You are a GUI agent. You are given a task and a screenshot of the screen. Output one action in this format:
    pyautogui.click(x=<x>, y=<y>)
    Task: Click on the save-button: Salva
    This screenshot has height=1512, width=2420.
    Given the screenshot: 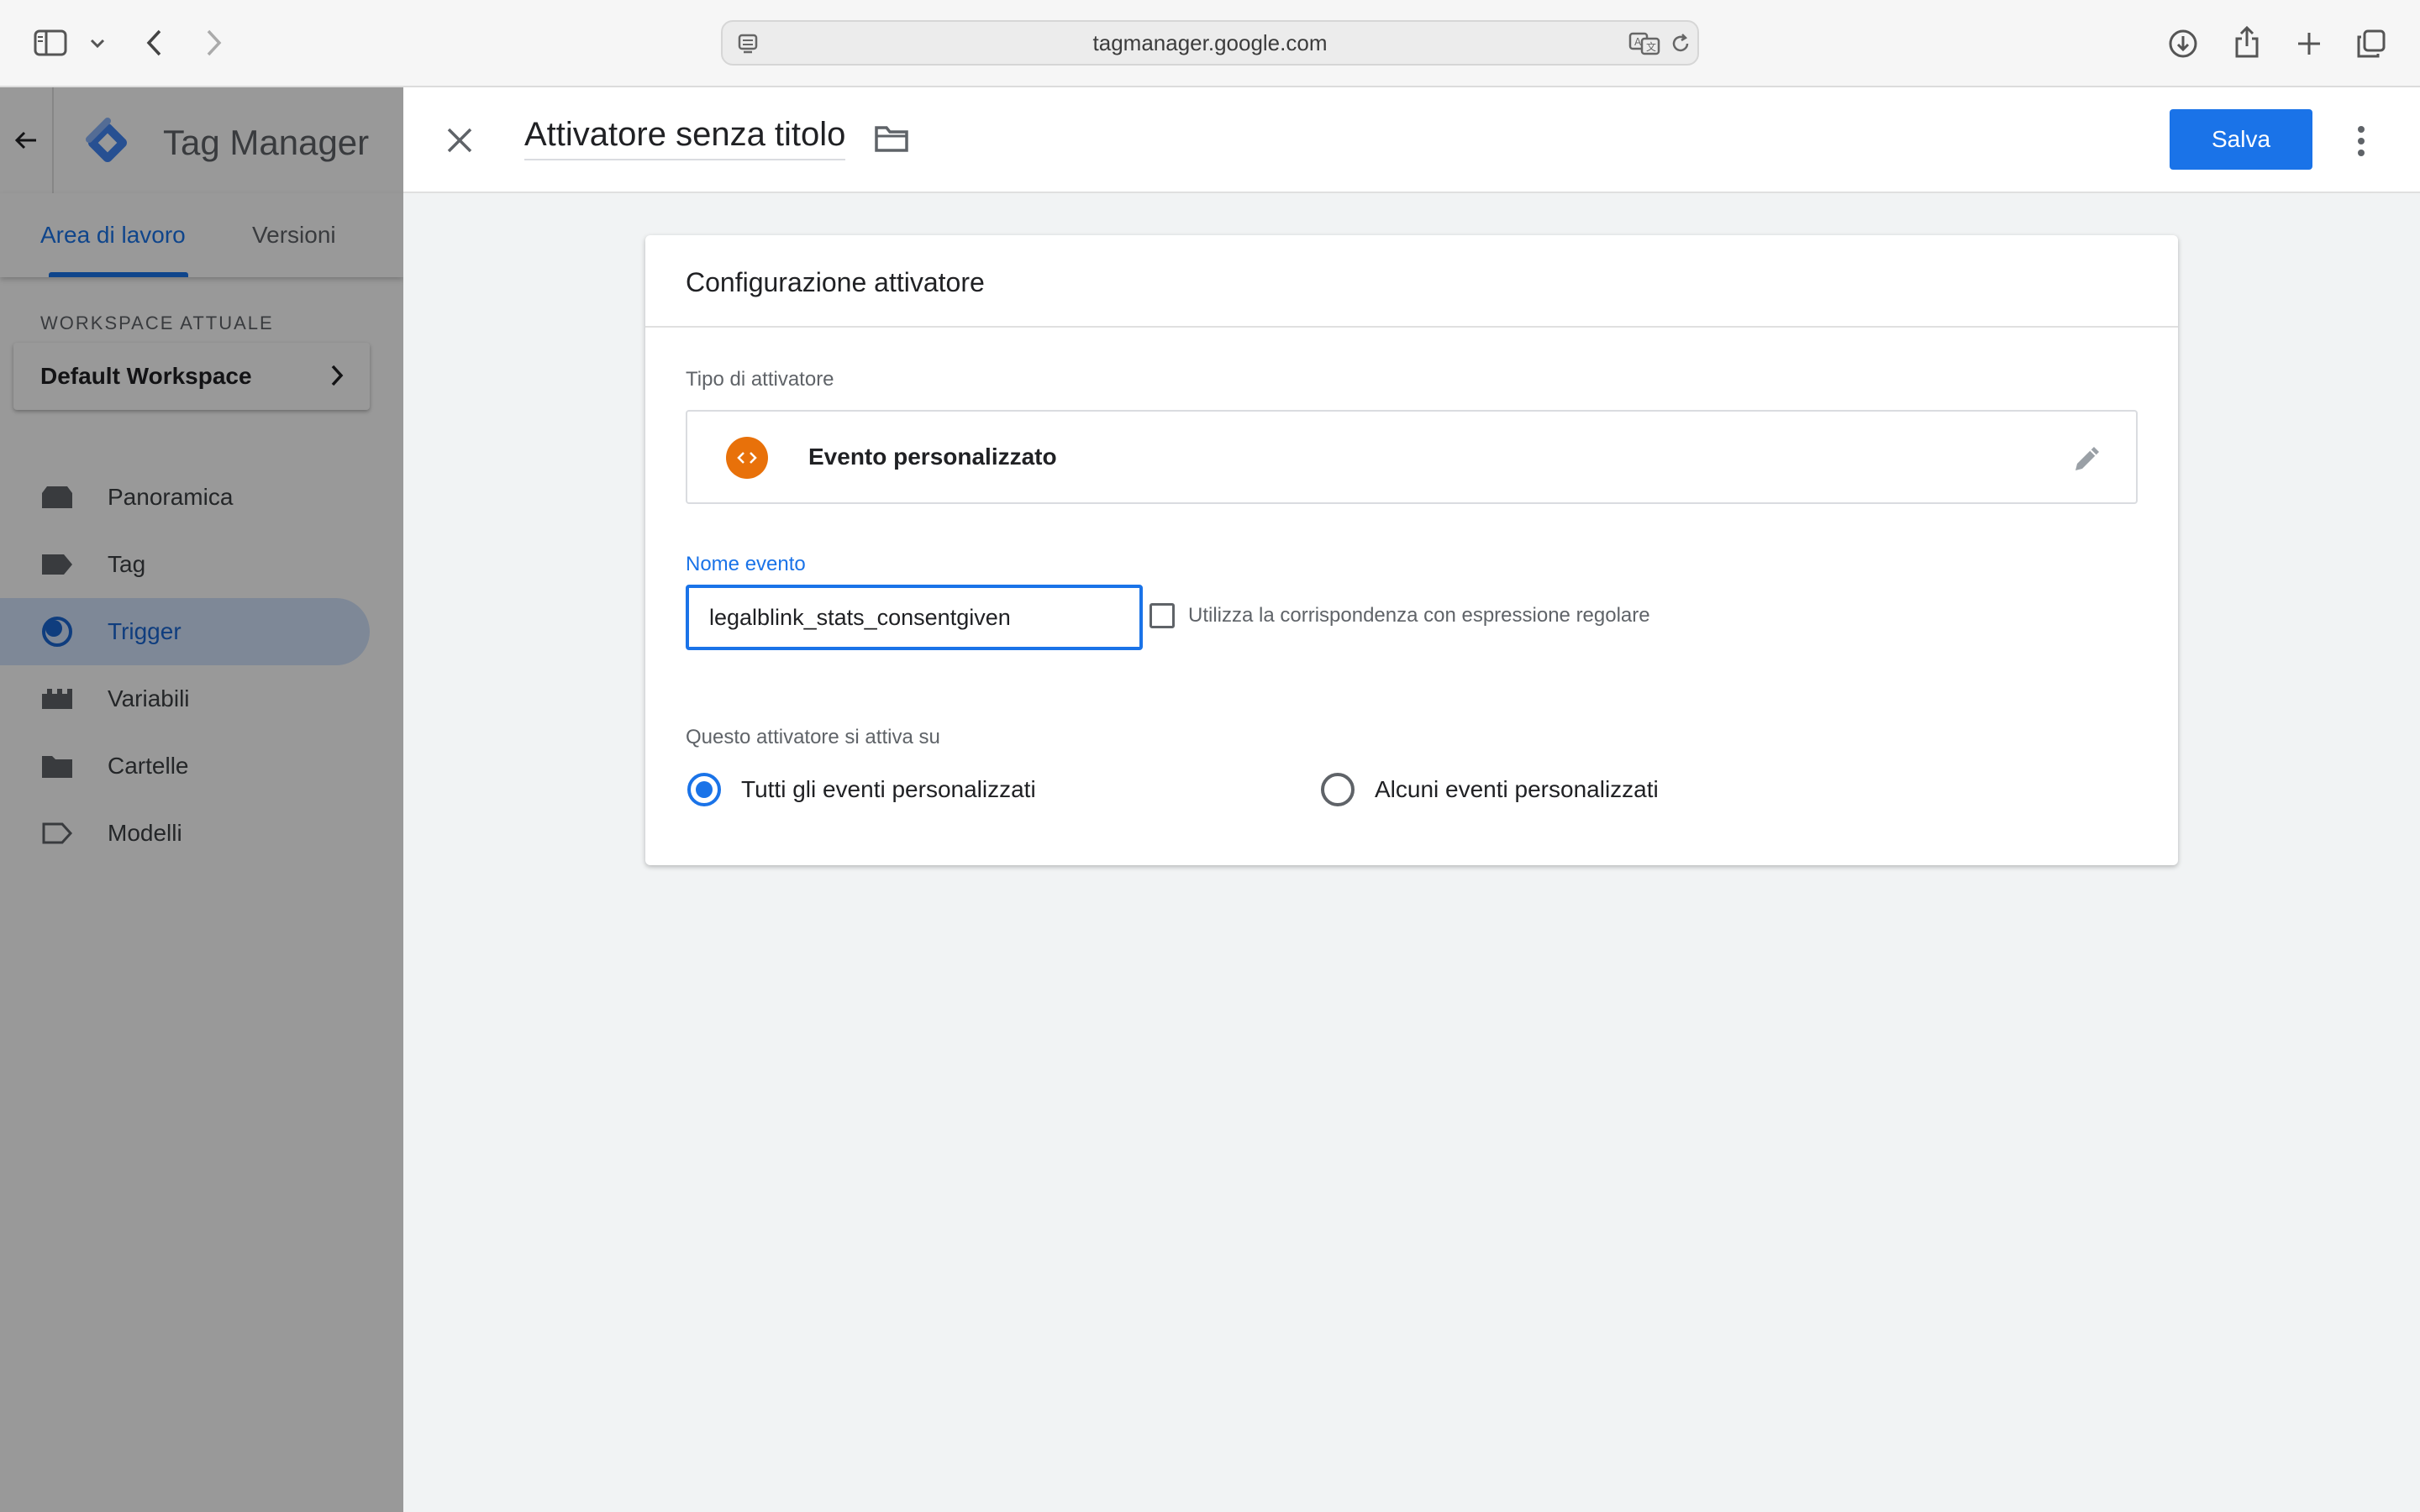 What is the action you would take?
    pyautogui.click(x=2241, y=139)
    